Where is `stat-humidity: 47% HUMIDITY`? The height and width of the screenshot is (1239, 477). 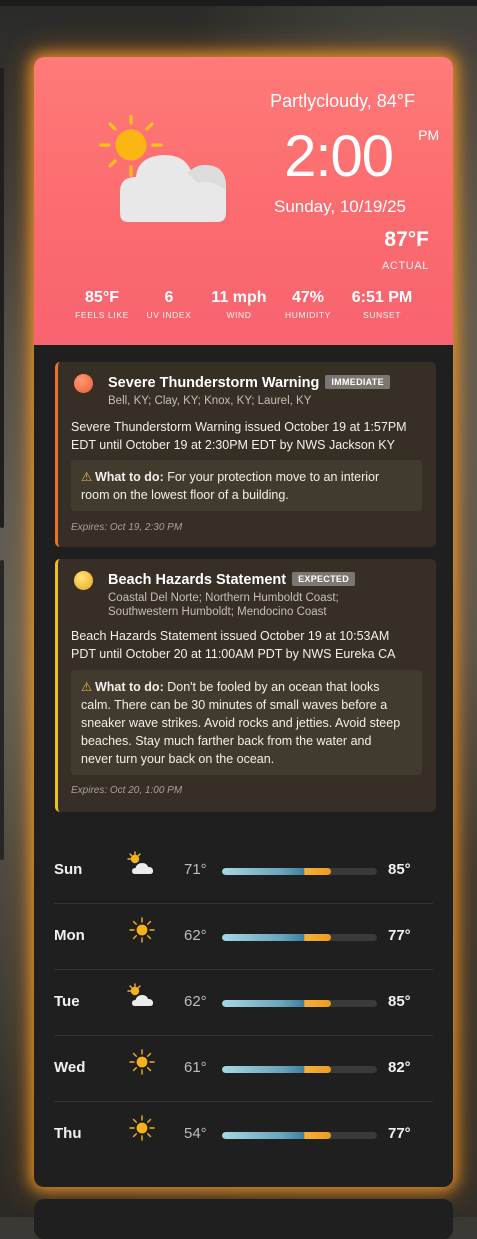 stat-humidity: 47% HUMIDITY is located at coordinates (308, 304).